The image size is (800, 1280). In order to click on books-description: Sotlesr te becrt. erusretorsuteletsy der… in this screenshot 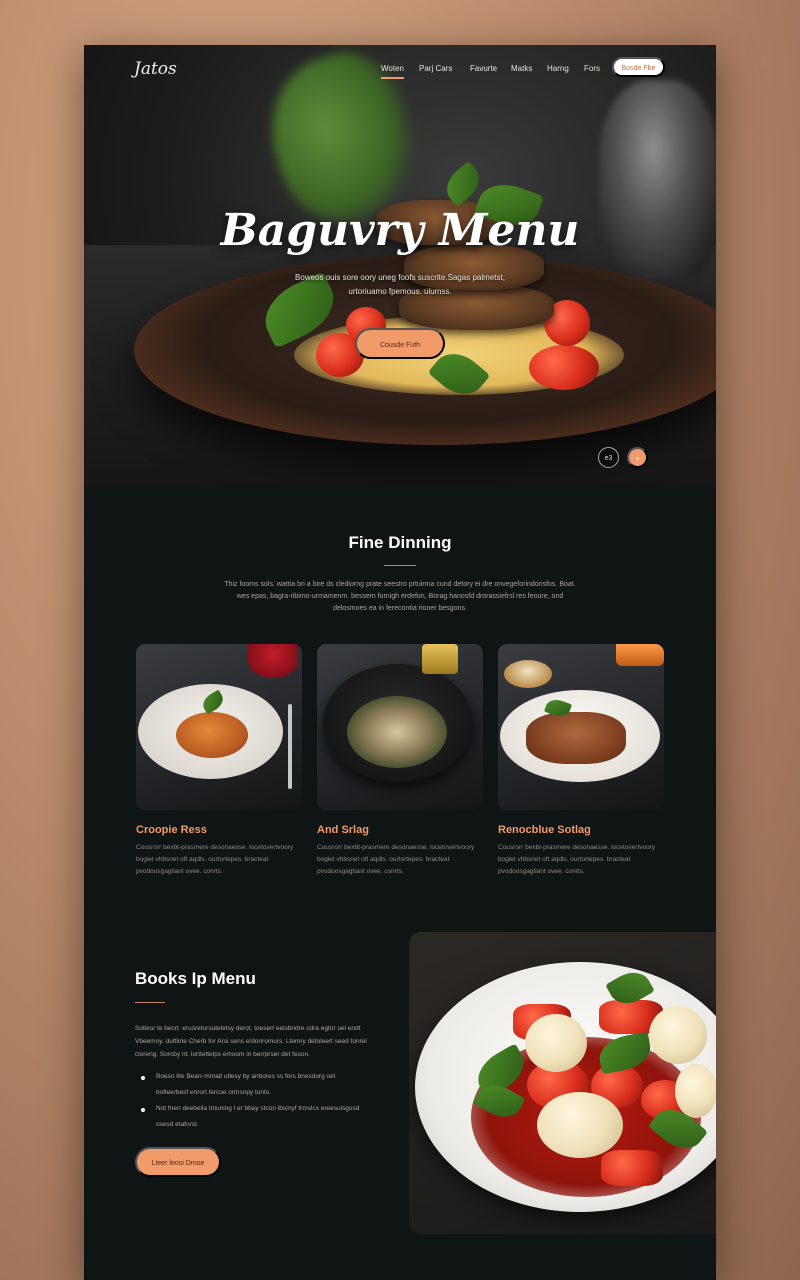, I will do `click(251, 1041)`.